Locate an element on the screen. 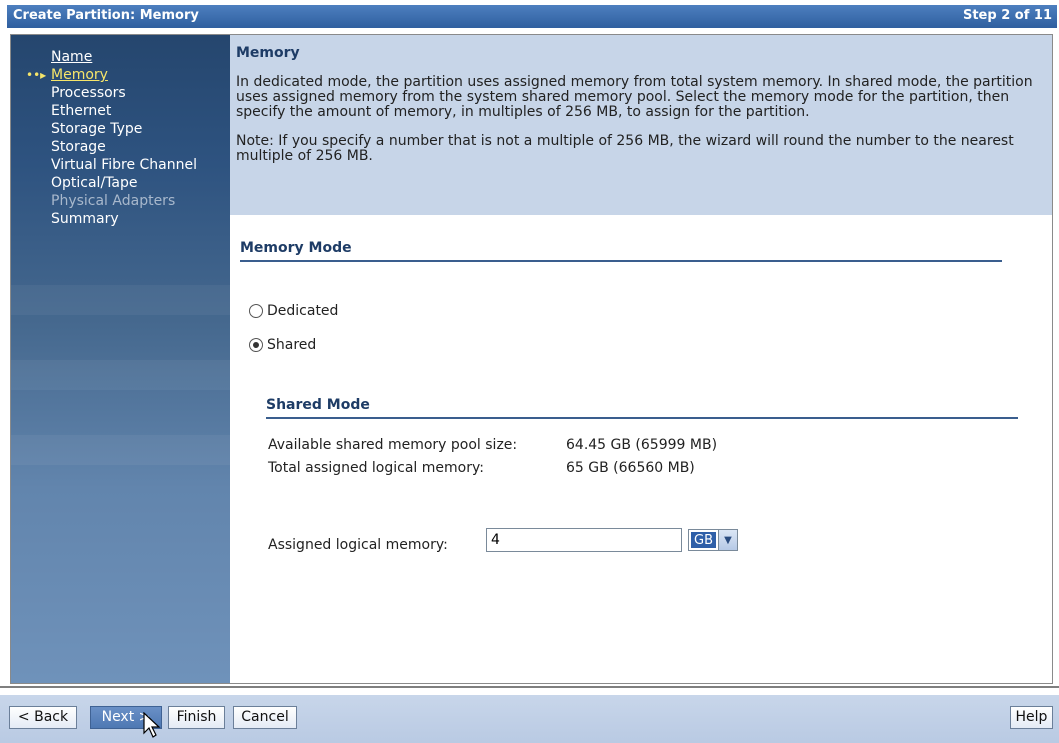 The image size is (1059, 743). nav-item-memory: ••▸ Memory is located at coordinates (120, 75).